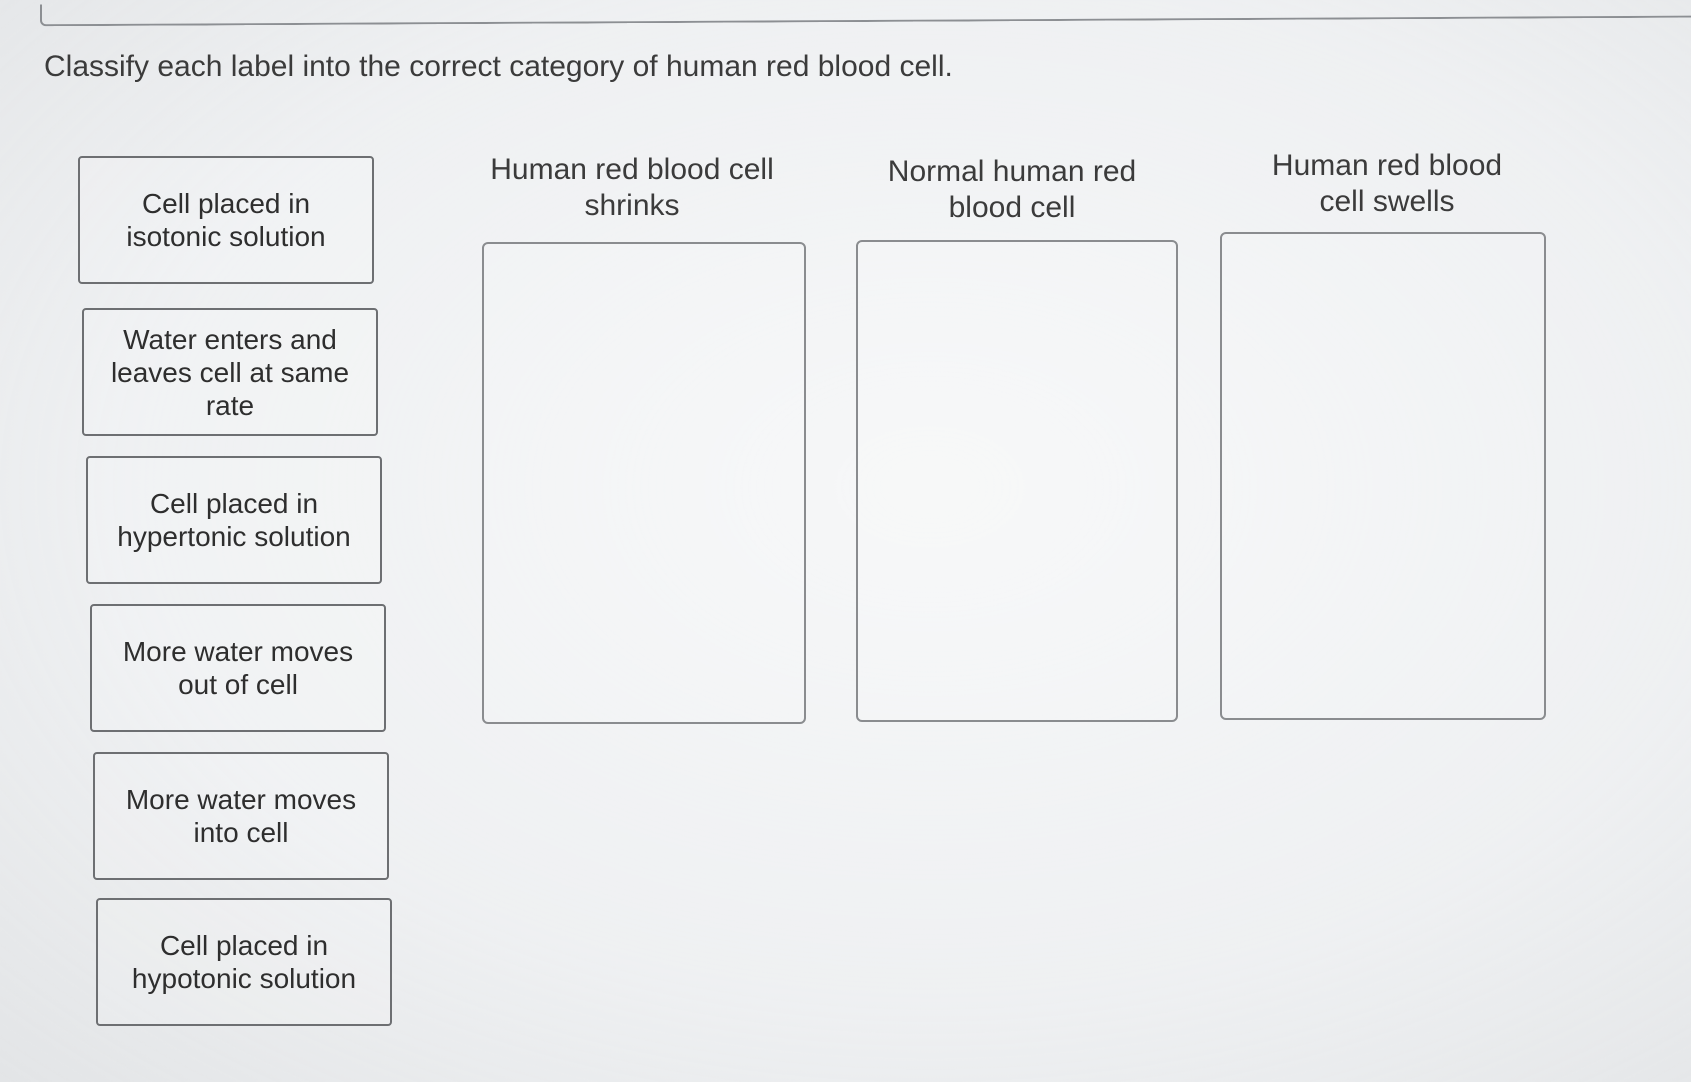 The height and width of the screenshot is (1082, 1691). I want to click on label-text: Cell placed in hypertonic solution, so click(234, 520).